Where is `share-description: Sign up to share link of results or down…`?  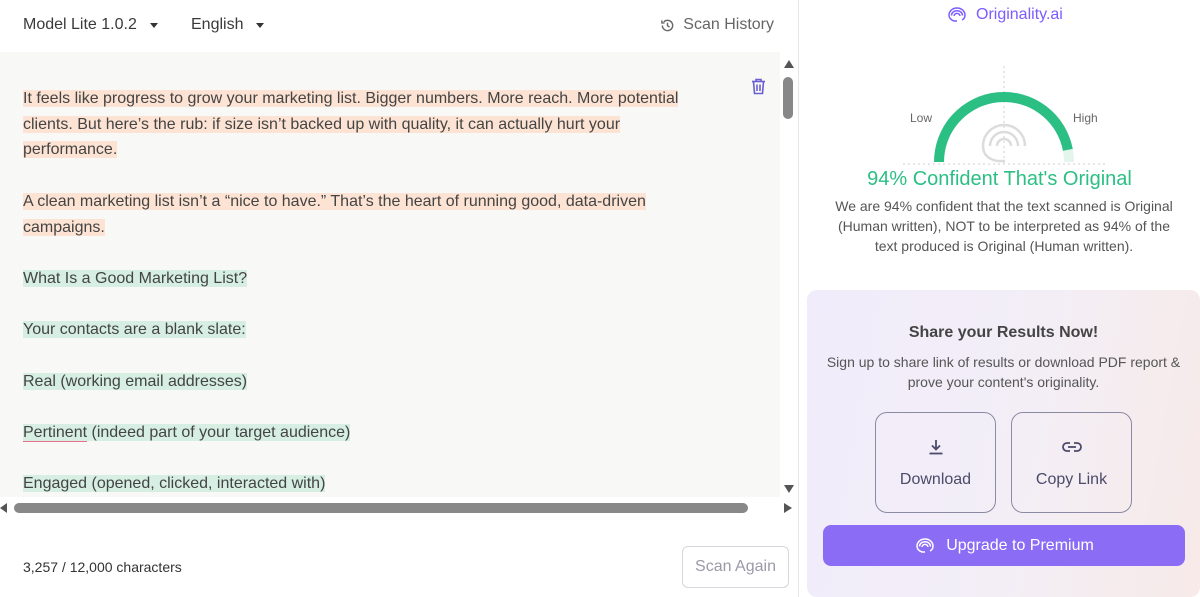 share-description: Sign up to share link of results or down… is located at coordinates (1003, 372).